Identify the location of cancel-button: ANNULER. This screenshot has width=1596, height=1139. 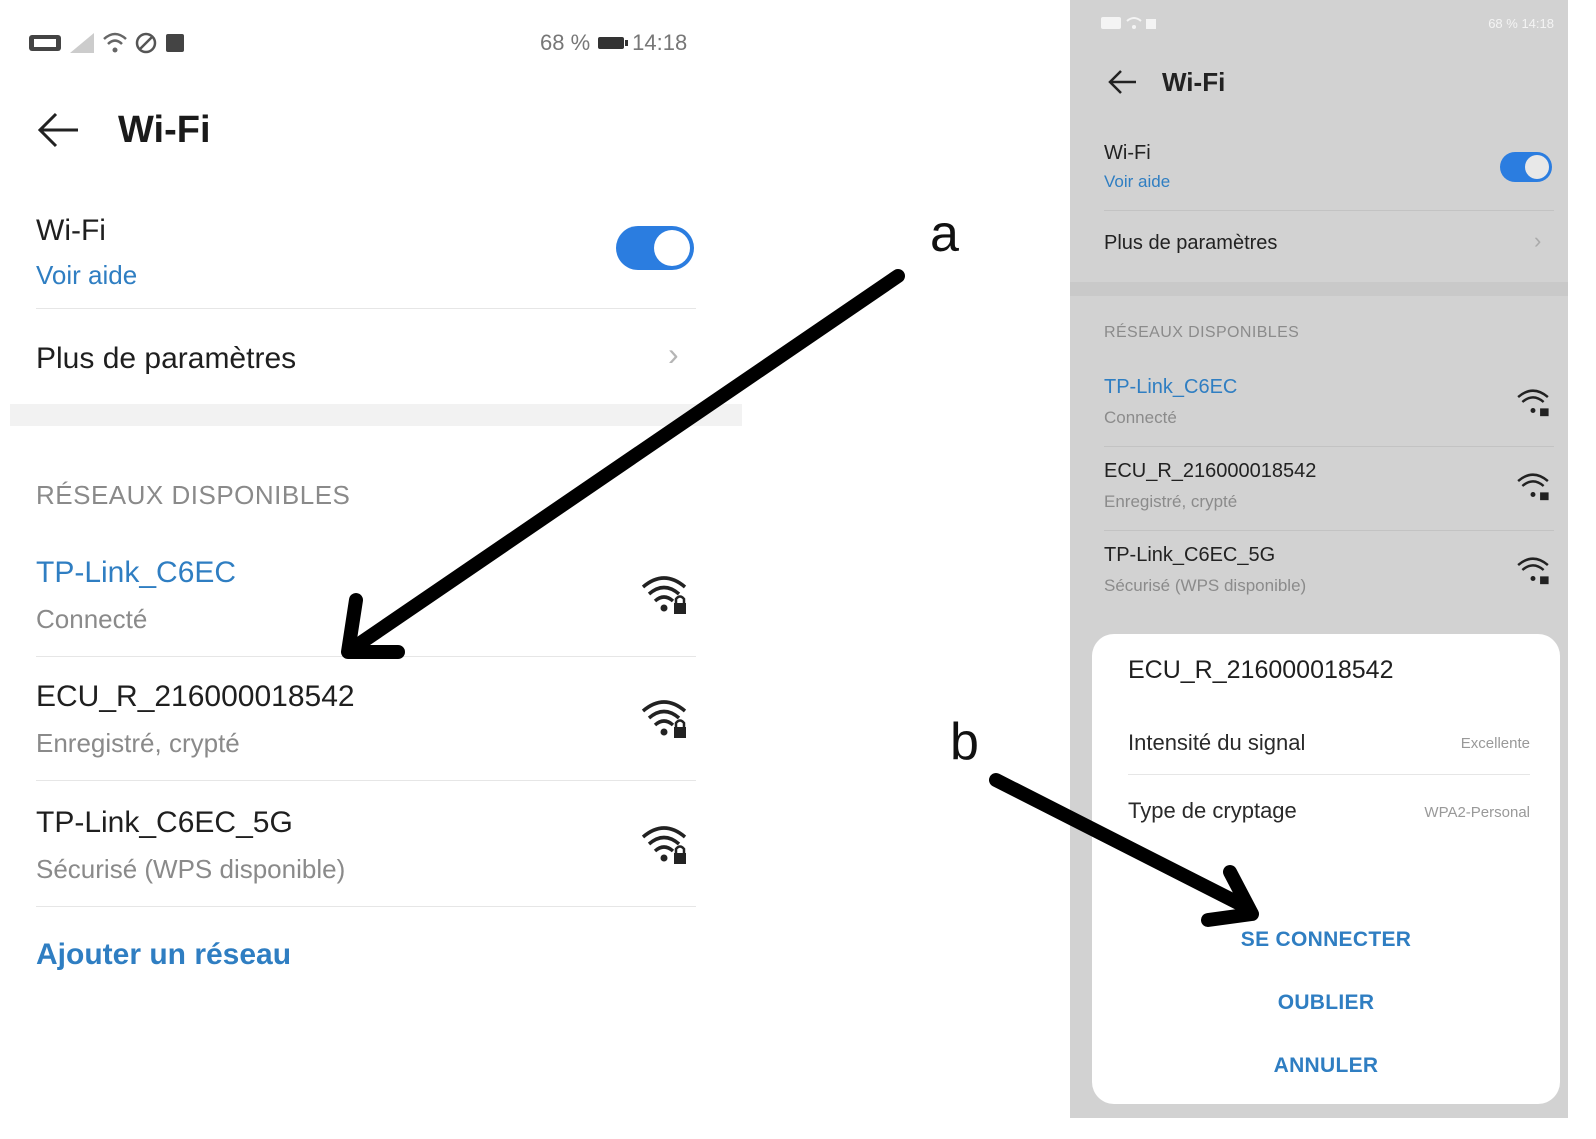
(1326, 1066).